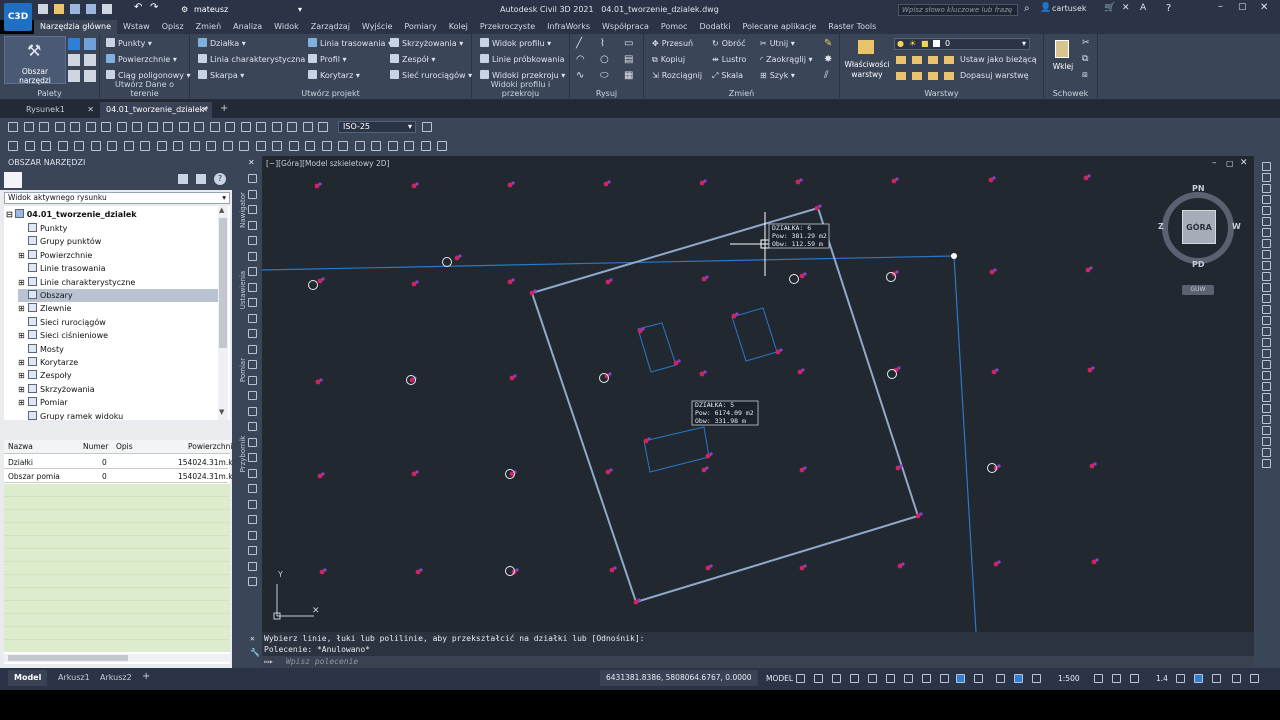 The image size is (1280, 720). I want to click on viewcube-face: GÓRA, so click(1199, 227).